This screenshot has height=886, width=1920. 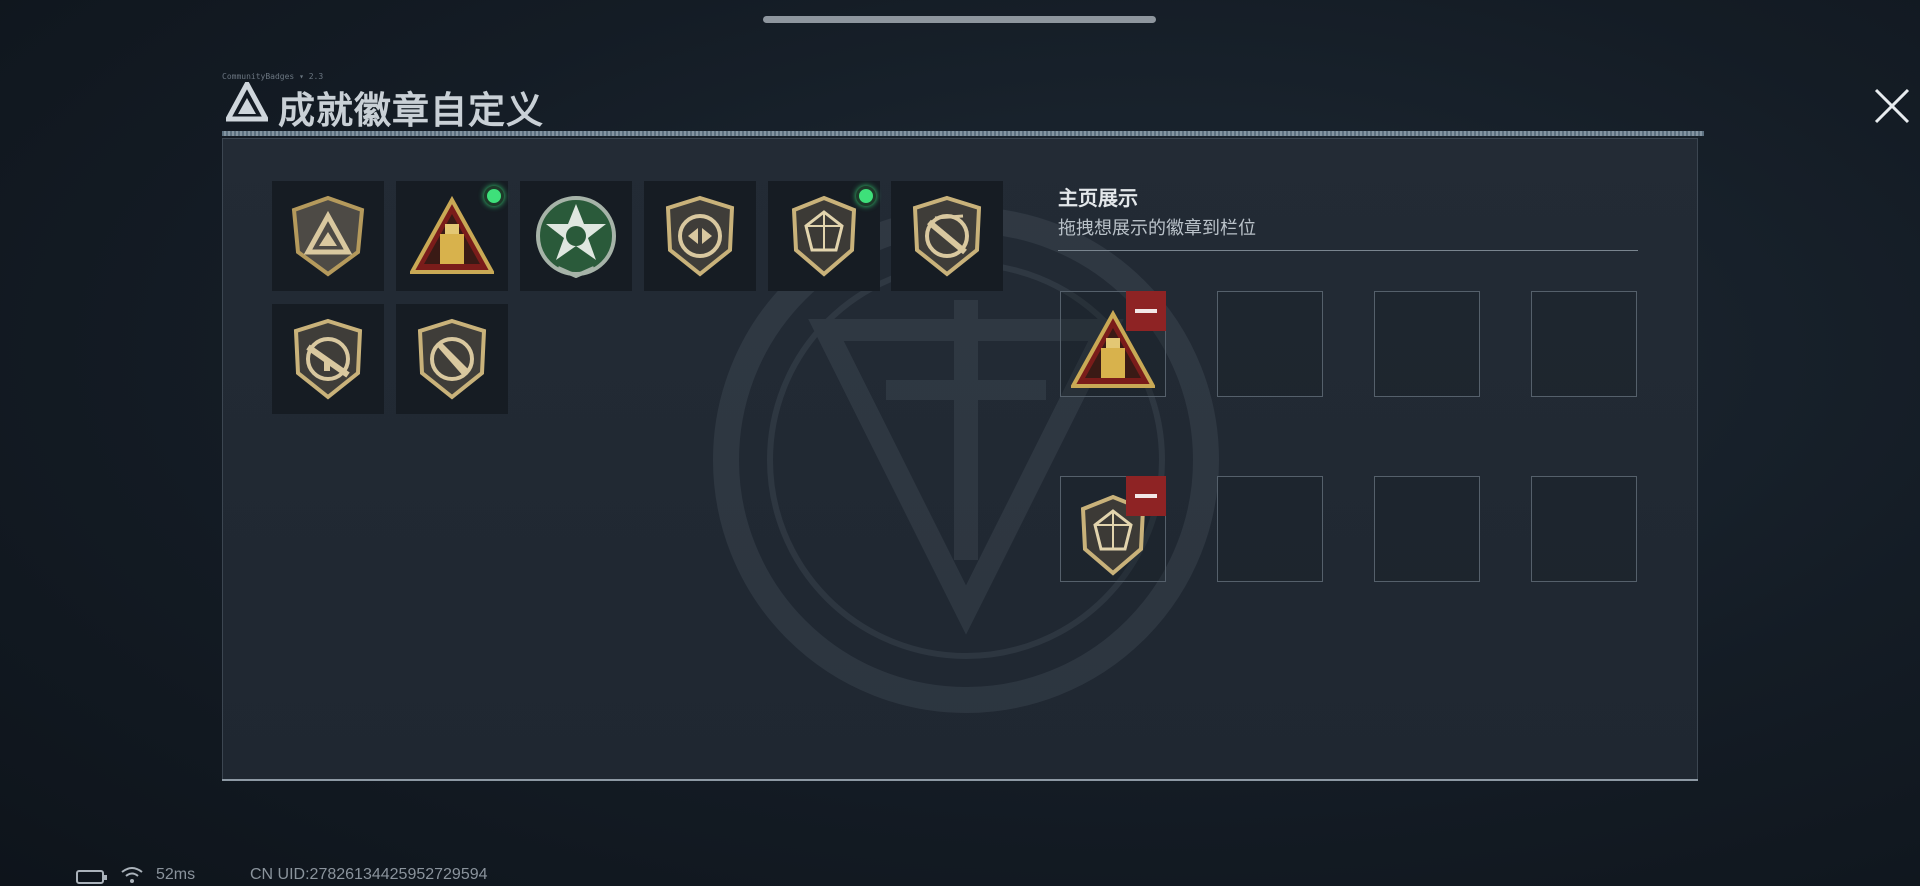 I want to click on triangle-logo-icon, so click(x=247, y=102).